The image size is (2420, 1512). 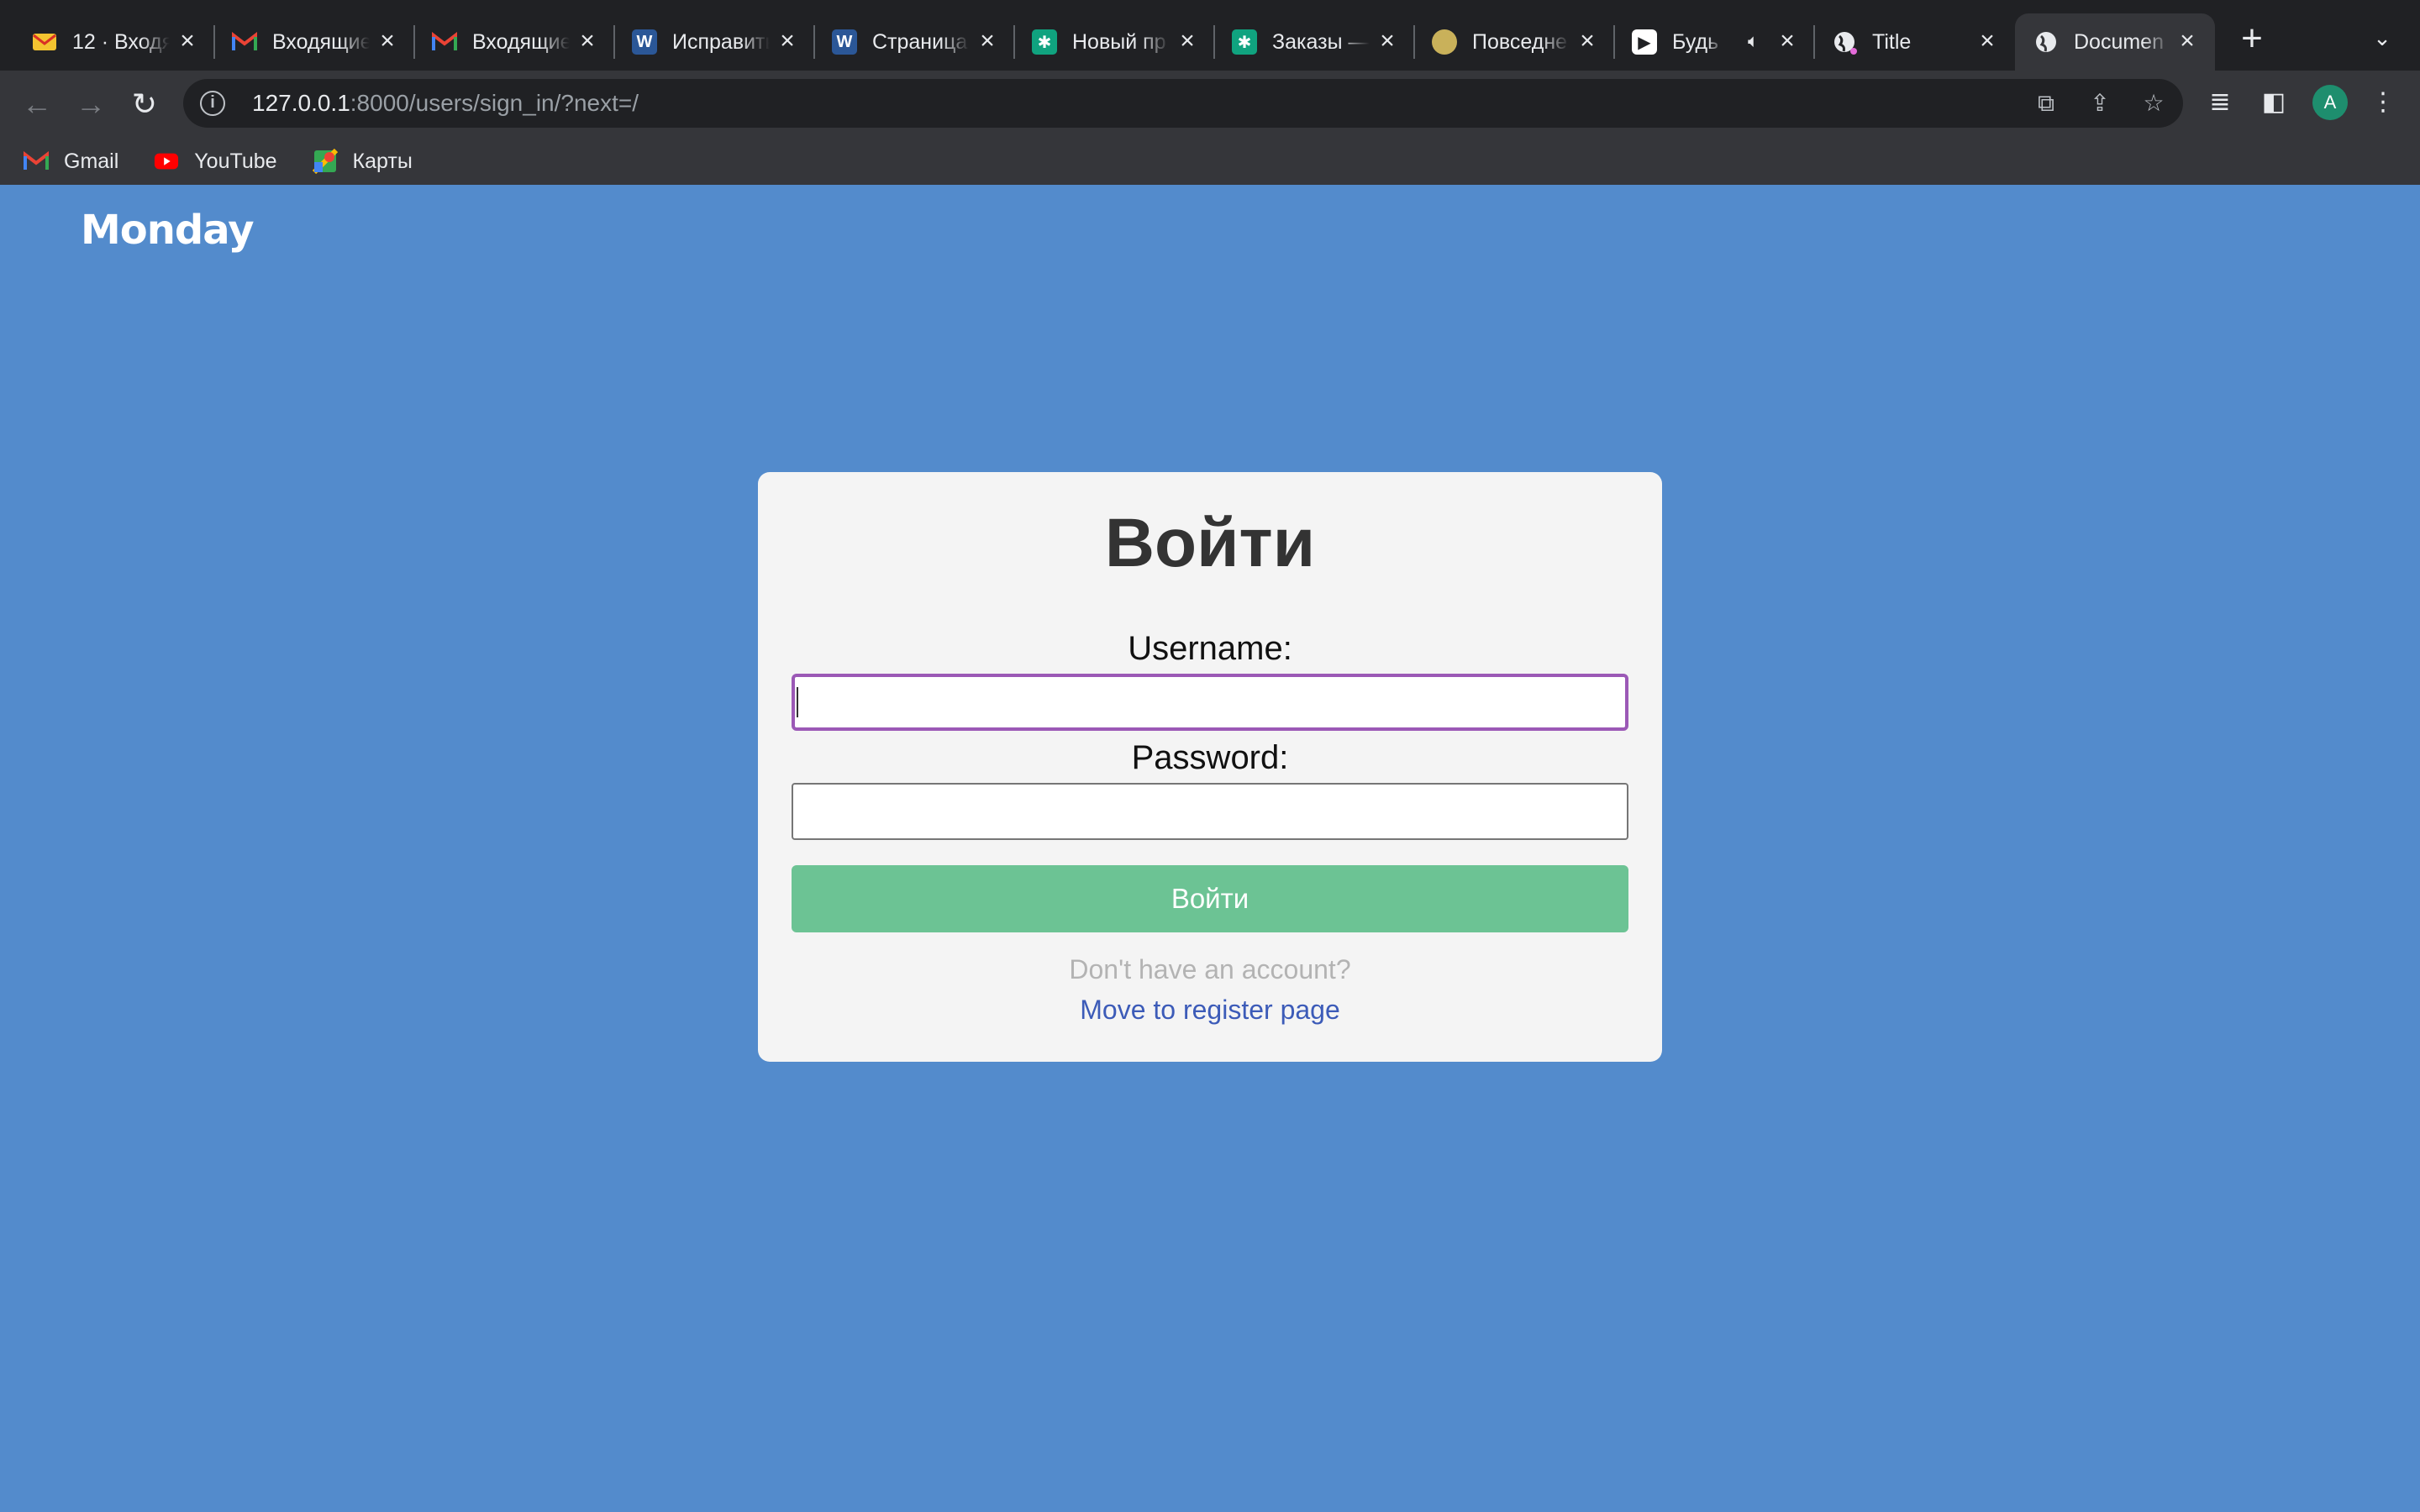 What do you see at coordinates (2274, 102) in the screenshot?
I see `side-panel-icon: ◧` at bounding box center [2274, 102].